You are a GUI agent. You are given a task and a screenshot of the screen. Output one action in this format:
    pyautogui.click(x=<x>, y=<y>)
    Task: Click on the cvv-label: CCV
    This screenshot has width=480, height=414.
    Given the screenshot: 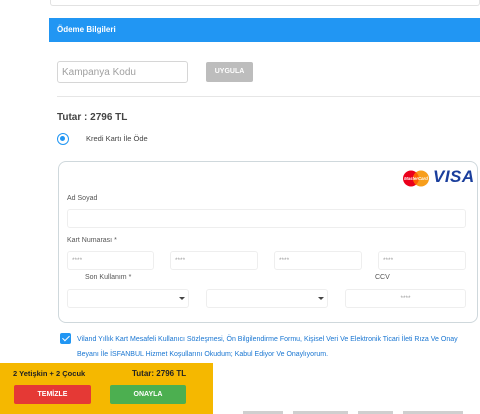 What is the action you would take?
    pyautogui.click(x=382, y=277)
    